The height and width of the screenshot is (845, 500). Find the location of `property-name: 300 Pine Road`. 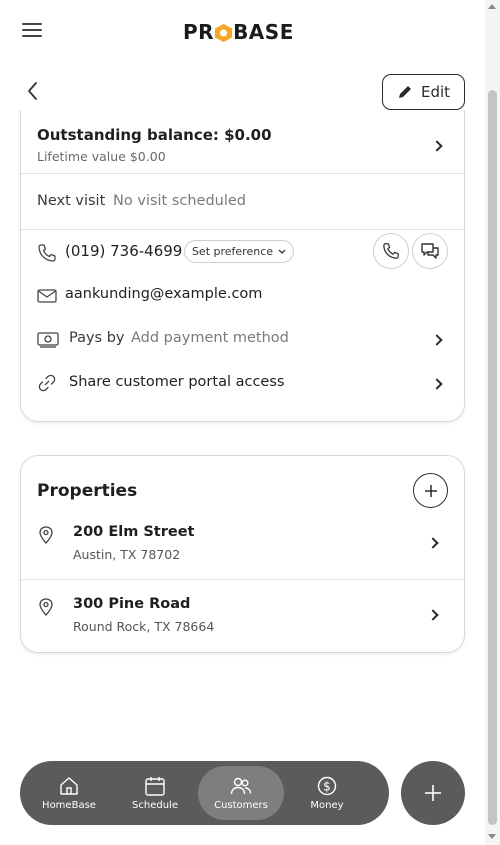

property-name: 300 Pine Road is located at coordinates (132, 604).